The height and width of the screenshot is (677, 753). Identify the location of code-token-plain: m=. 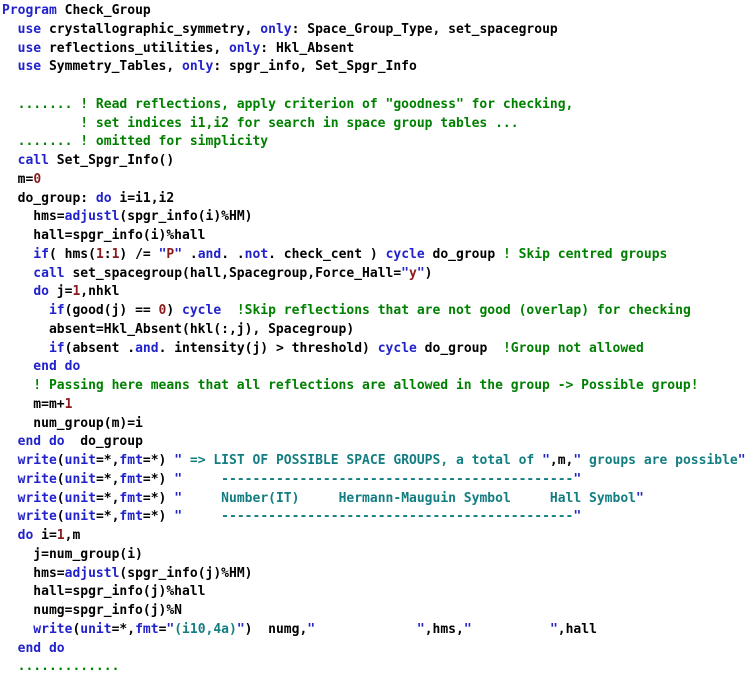
(18, 179).